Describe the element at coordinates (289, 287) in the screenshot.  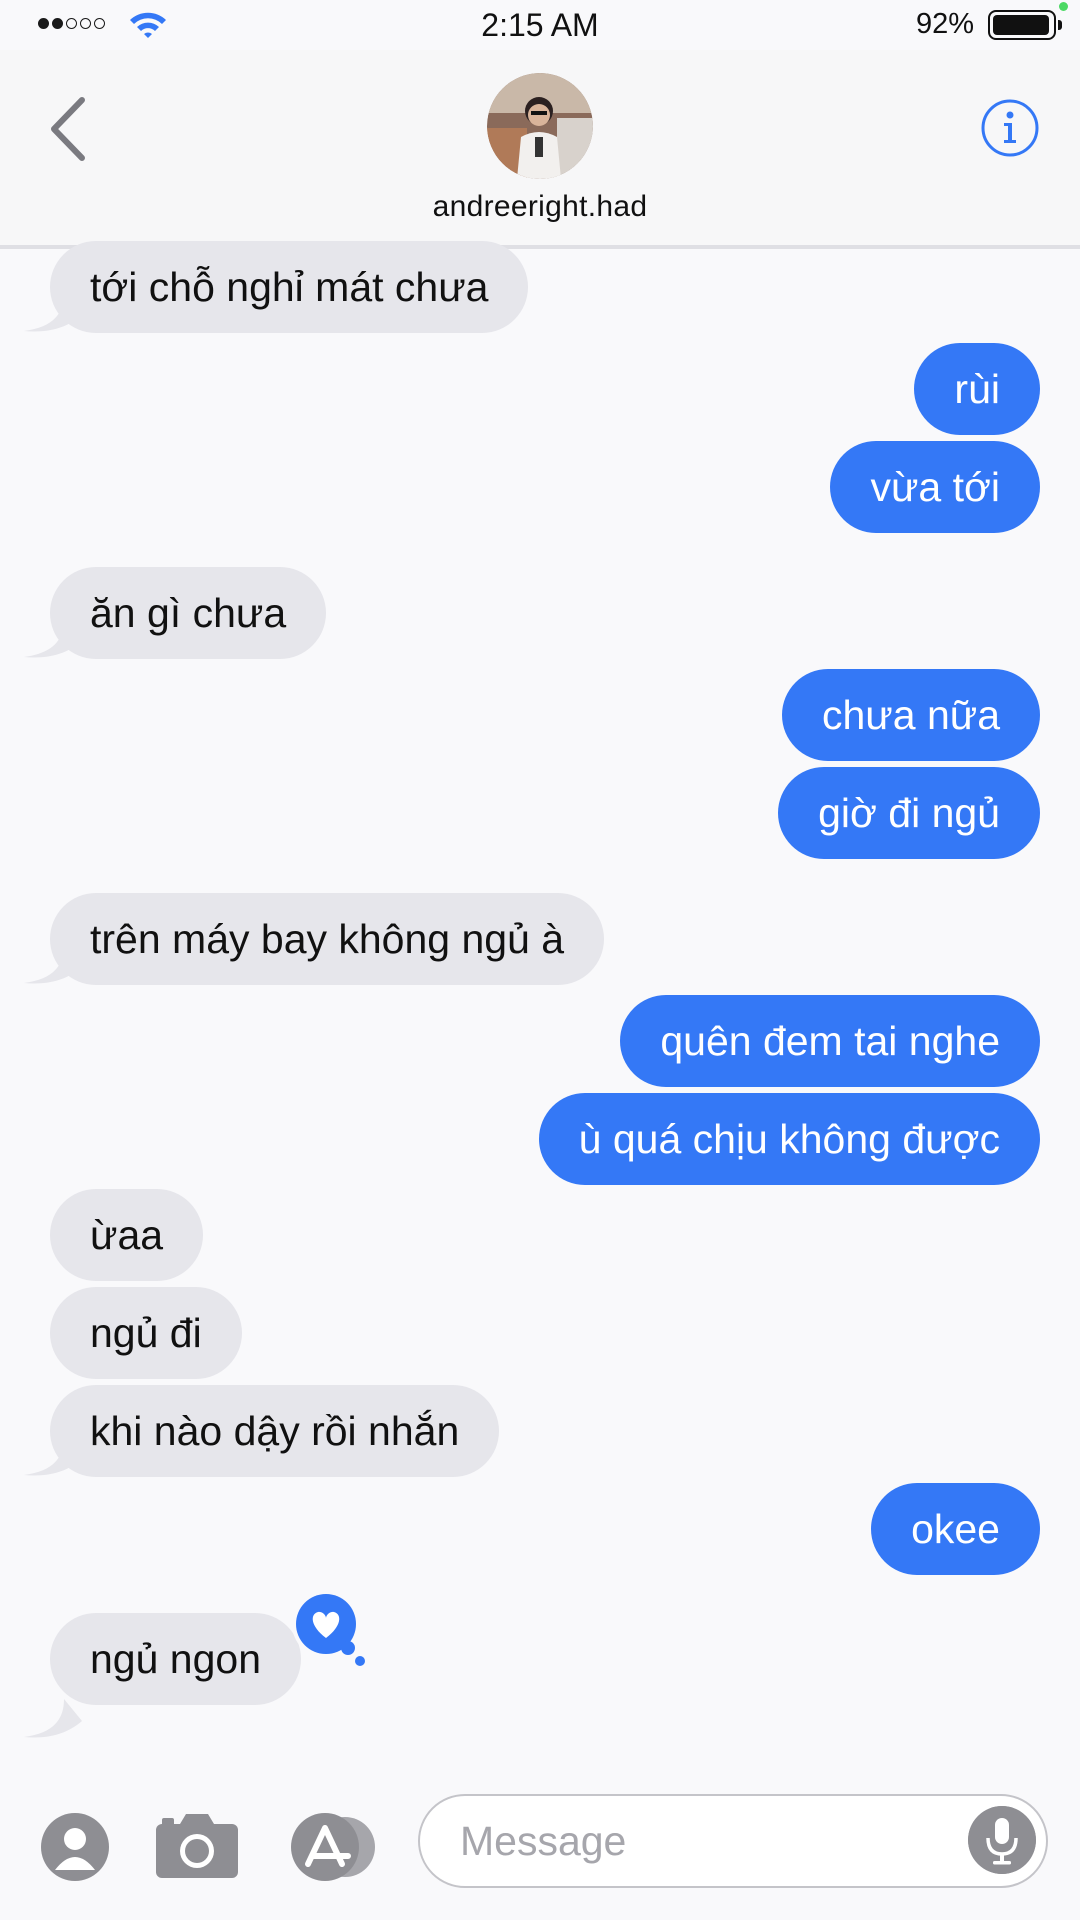
I see `received-message-bubble: tới chỗ nghỉ mát chưa` at that location.